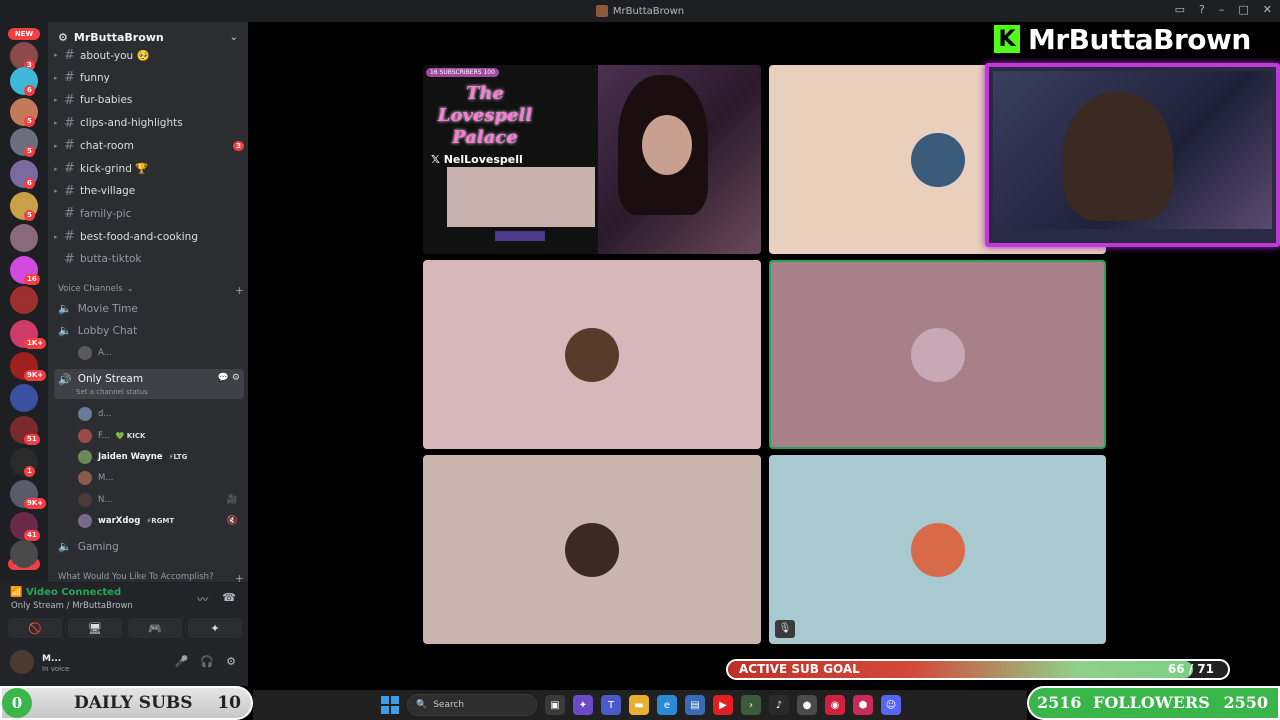 The height and width of the screenshot is (720, 1280). I want to click on channel-kick-grind: ▸ # kick-grind 🏆, so click(149, 169).